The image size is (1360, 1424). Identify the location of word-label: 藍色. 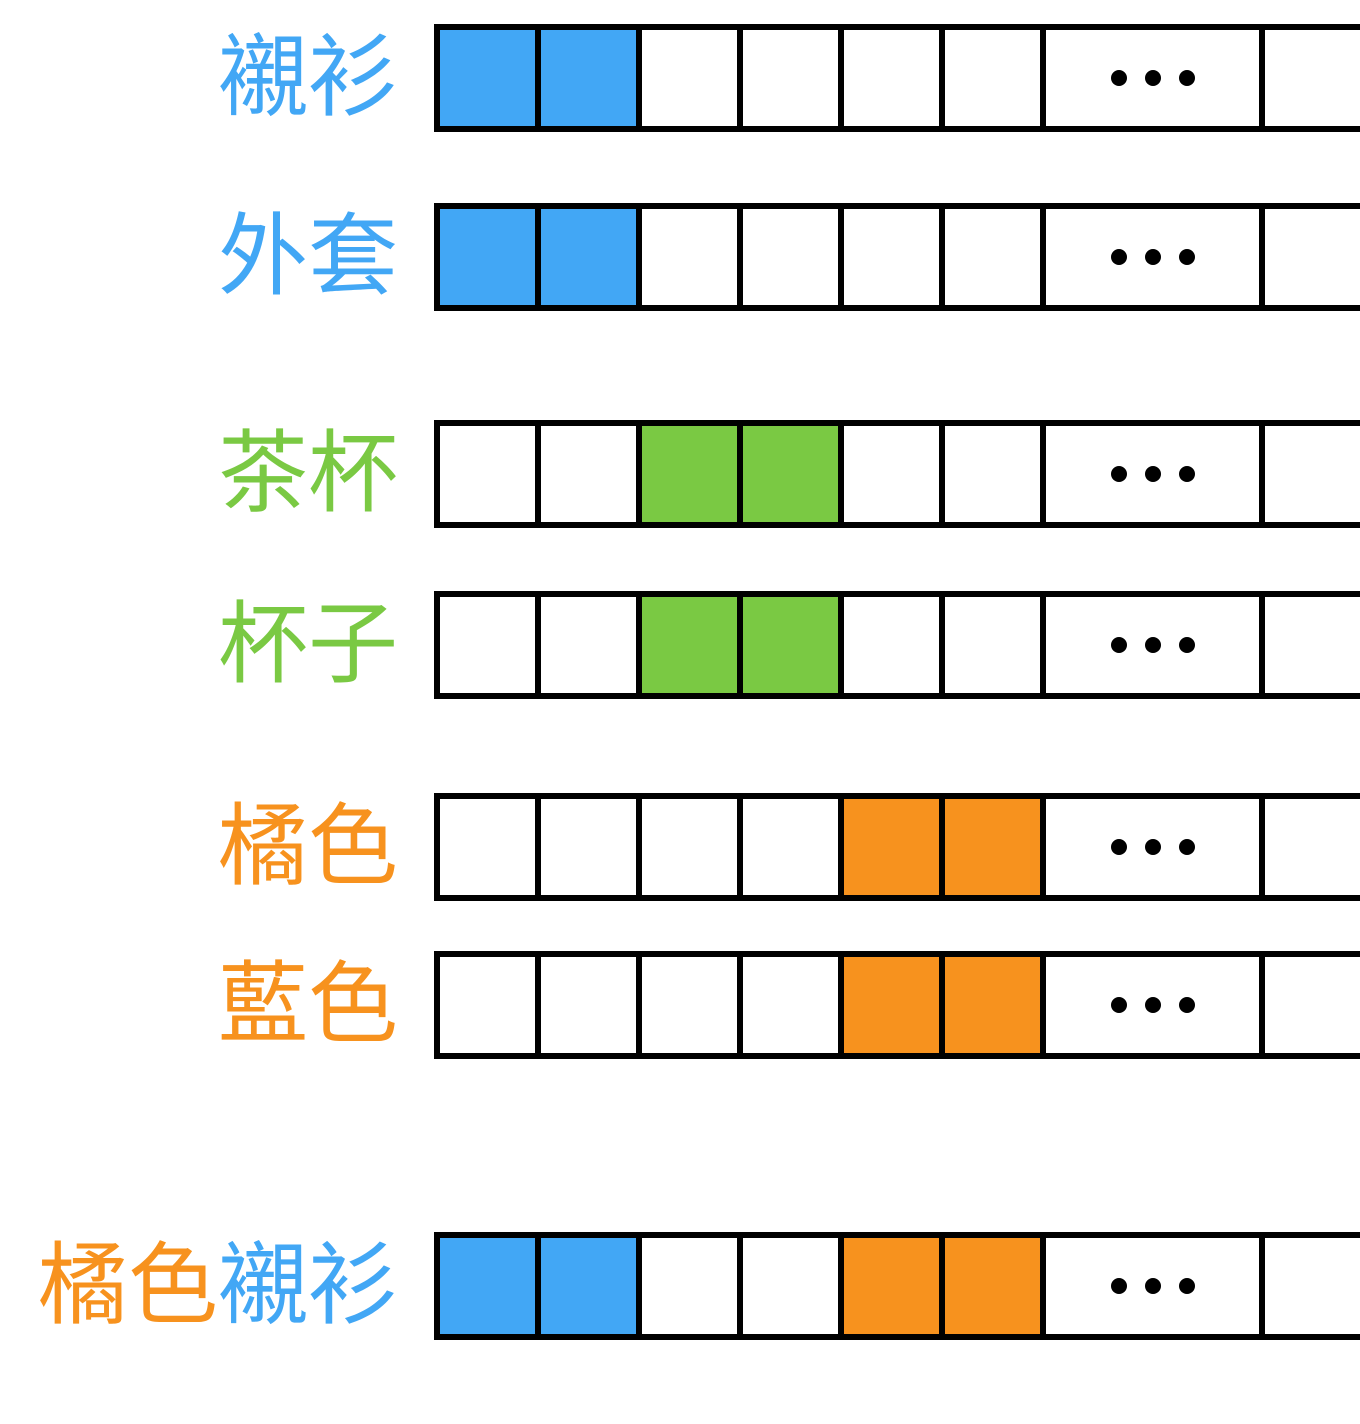
(308, 1005).